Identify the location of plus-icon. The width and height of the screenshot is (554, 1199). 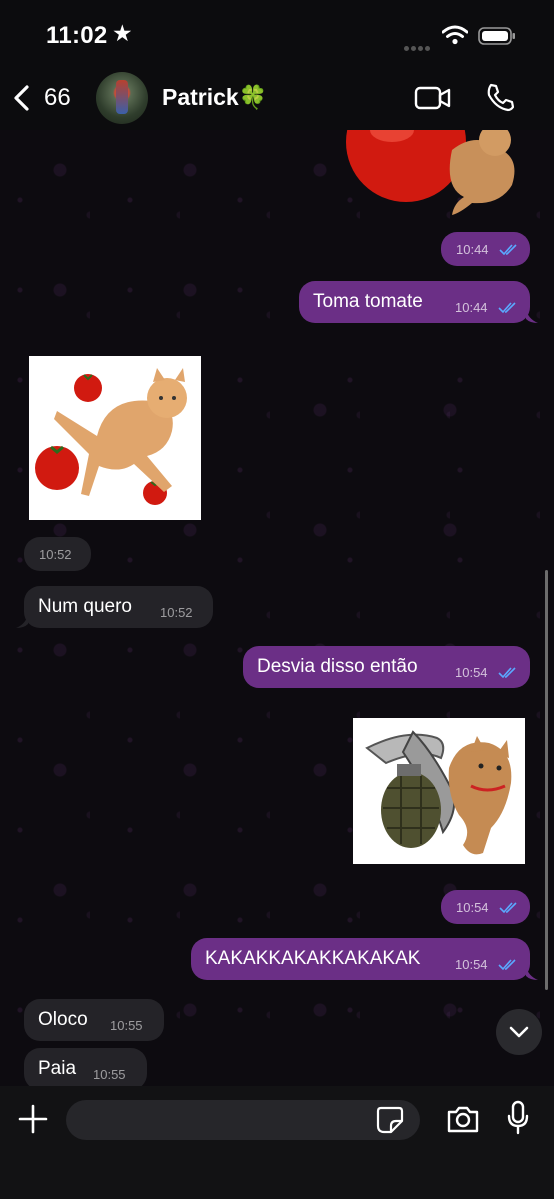
(33, 1119).